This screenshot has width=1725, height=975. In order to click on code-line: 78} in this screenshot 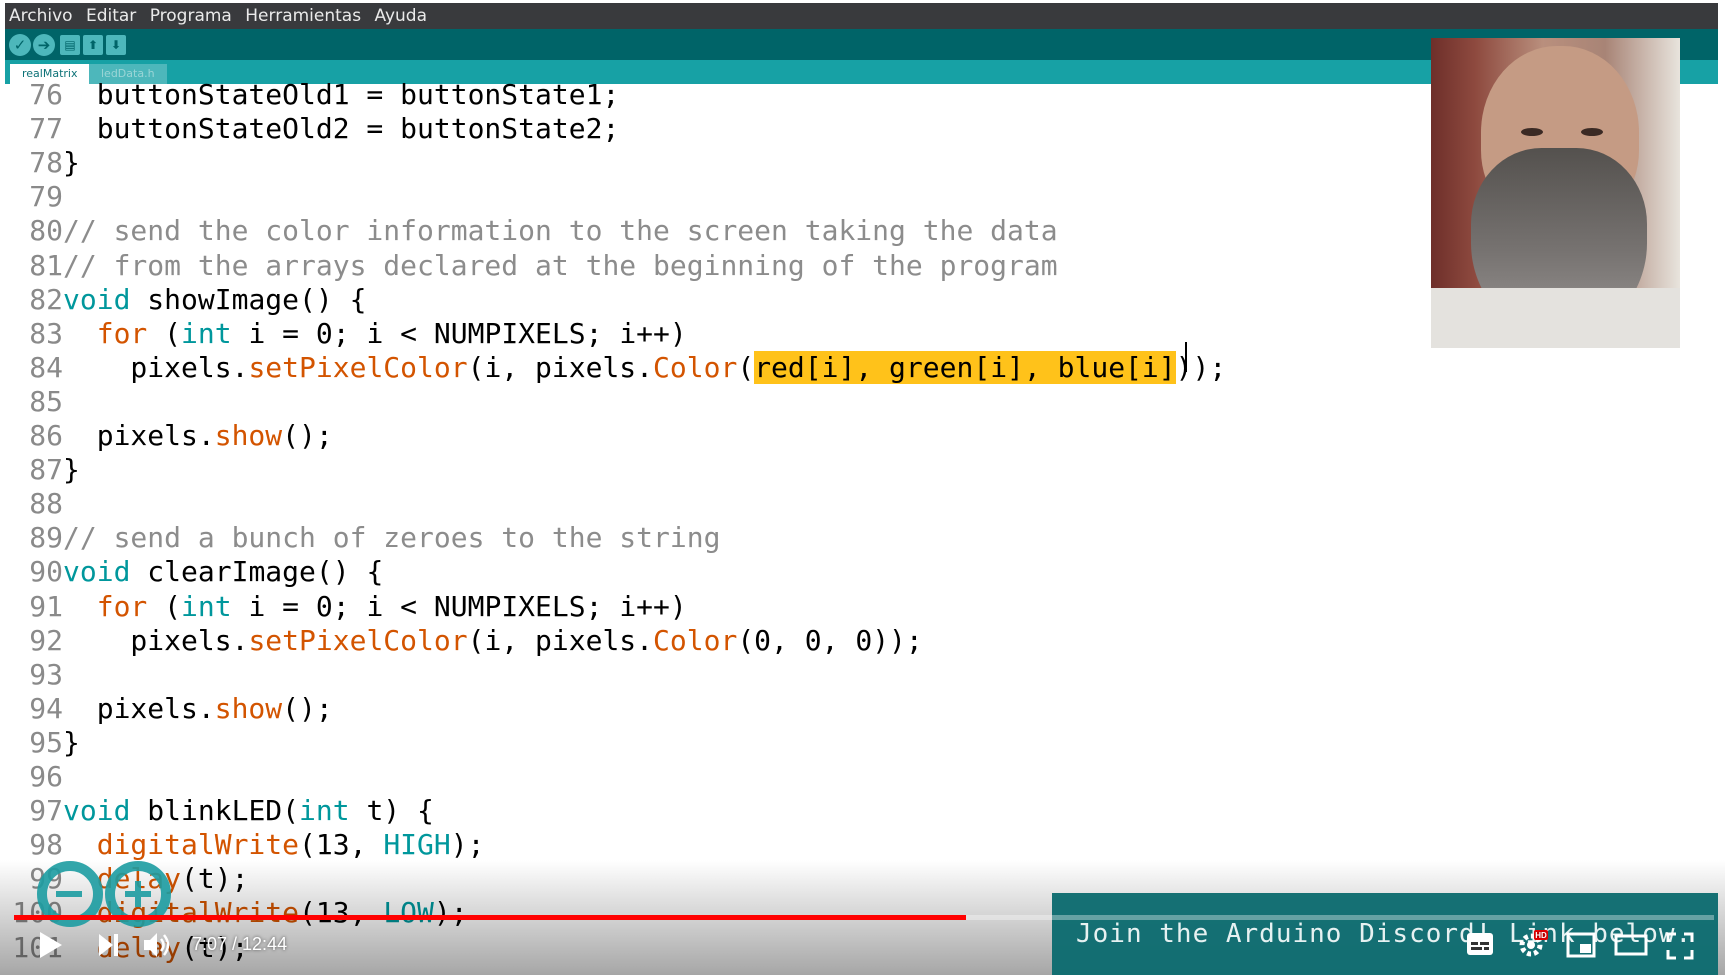, I will do `click(42, 163)`.